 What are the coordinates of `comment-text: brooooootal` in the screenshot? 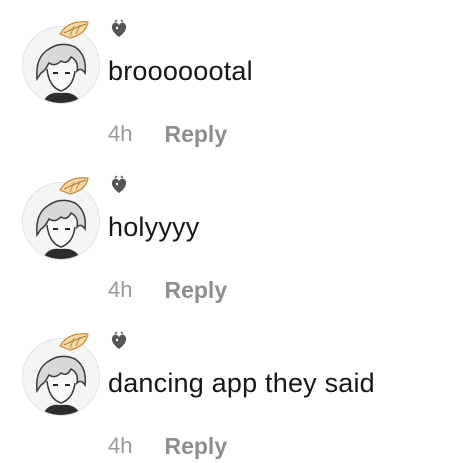 It's located at (180, 71).